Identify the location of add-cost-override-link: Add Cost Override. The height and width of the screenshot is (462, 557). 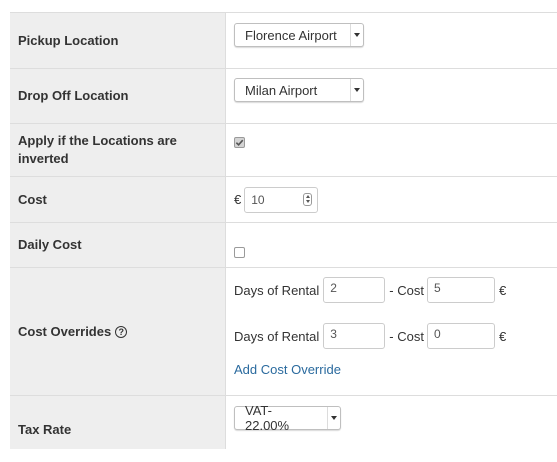
(287, 369).